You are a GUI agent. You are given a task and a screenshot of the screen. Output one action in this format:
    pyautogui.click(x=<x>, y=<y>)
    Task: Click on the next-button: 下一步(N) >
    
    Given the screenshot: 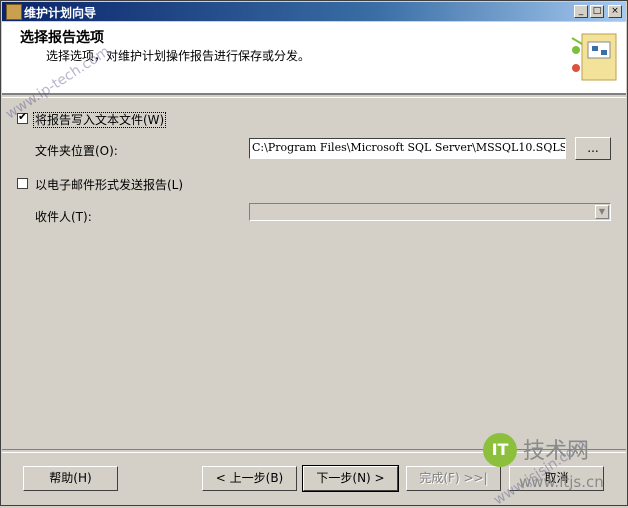 What is the action you would take?
    pyautogui.click(x=350, y=478)
    